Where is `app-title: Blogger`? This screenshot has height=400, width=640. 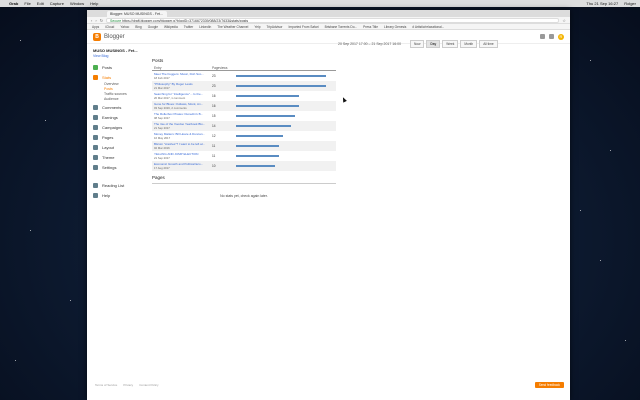 app-title: Blogger is located at coordinates (114, 36).